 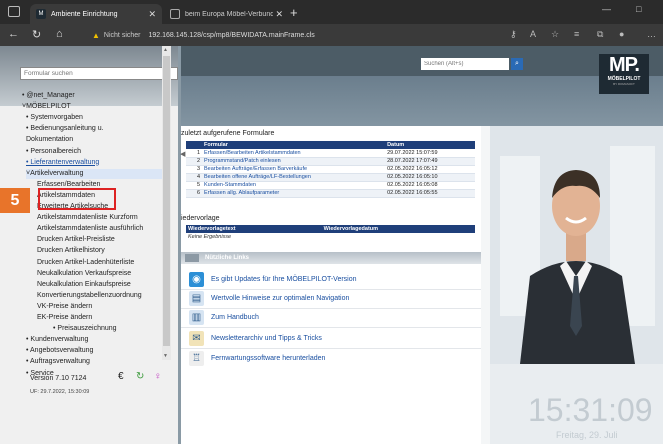 I want to click on row-number: 6, so click(x=194, y=193).